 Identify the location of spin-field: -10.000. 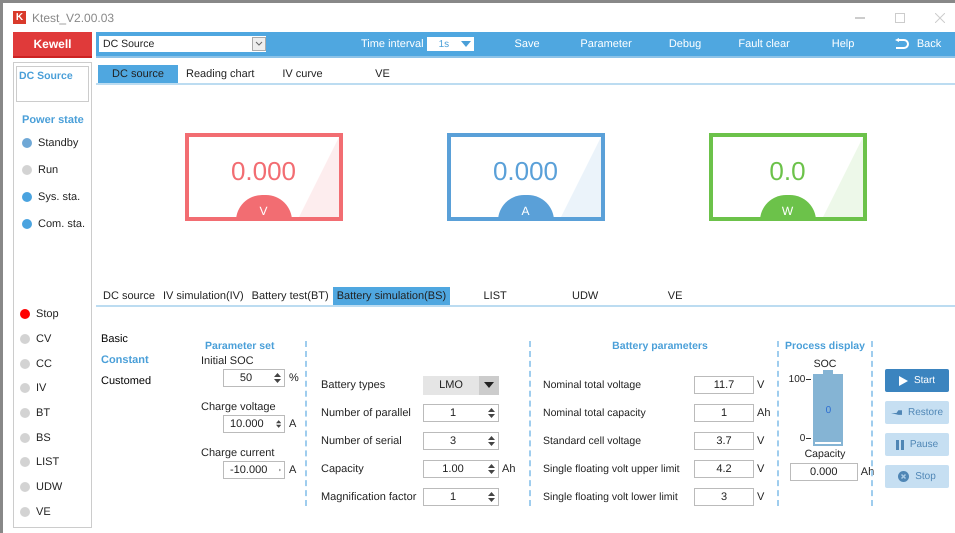
(254, 470).